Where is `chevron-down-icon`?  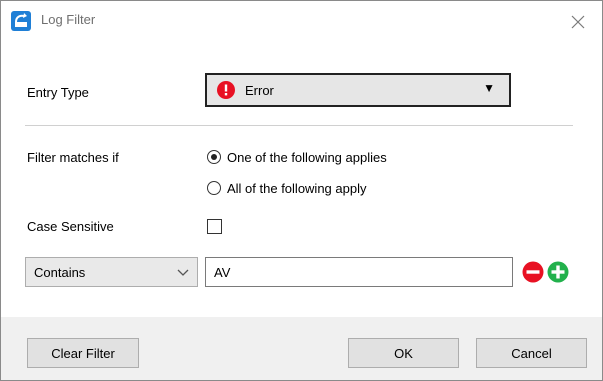 chevron-down-icon is located at coordinates (183, 272).